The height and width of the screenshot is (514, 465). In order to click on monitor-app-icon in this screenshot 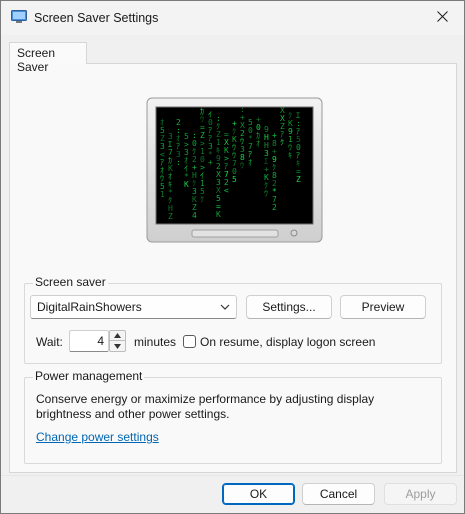, I will do `click(19, 17)`.